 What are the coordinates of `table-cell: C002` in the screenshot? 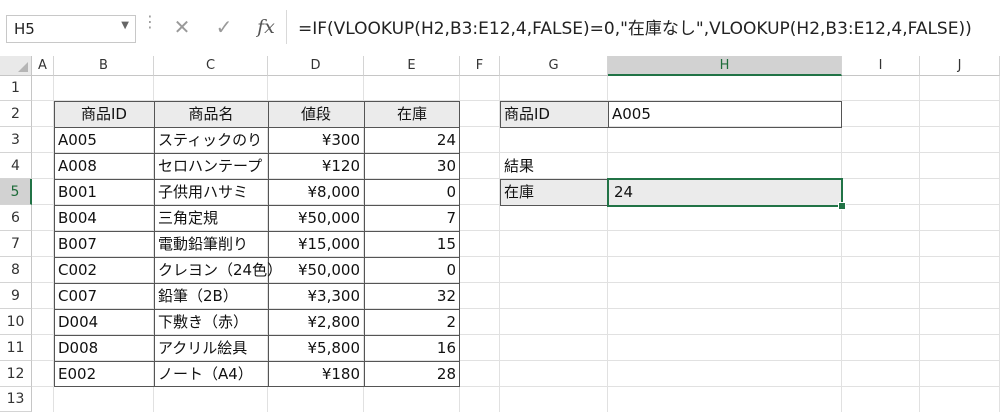 It's located at (77, 270).